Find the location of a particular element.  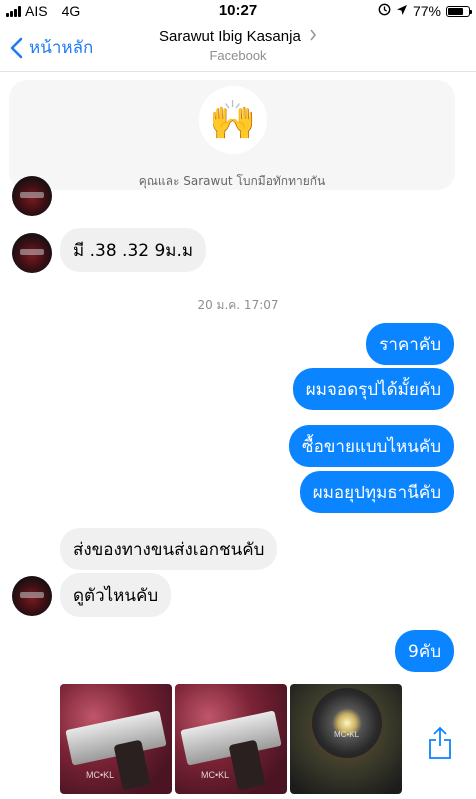

battery-icon is located at coordinates (459, 11).